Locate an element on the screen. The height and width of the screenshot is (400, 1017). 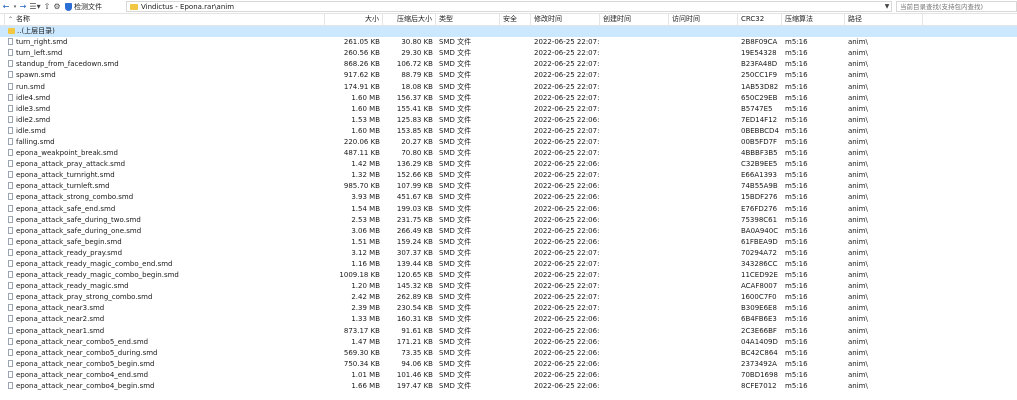
packed-size-cell: 171.21 KB is located at coordinates (414, 341).